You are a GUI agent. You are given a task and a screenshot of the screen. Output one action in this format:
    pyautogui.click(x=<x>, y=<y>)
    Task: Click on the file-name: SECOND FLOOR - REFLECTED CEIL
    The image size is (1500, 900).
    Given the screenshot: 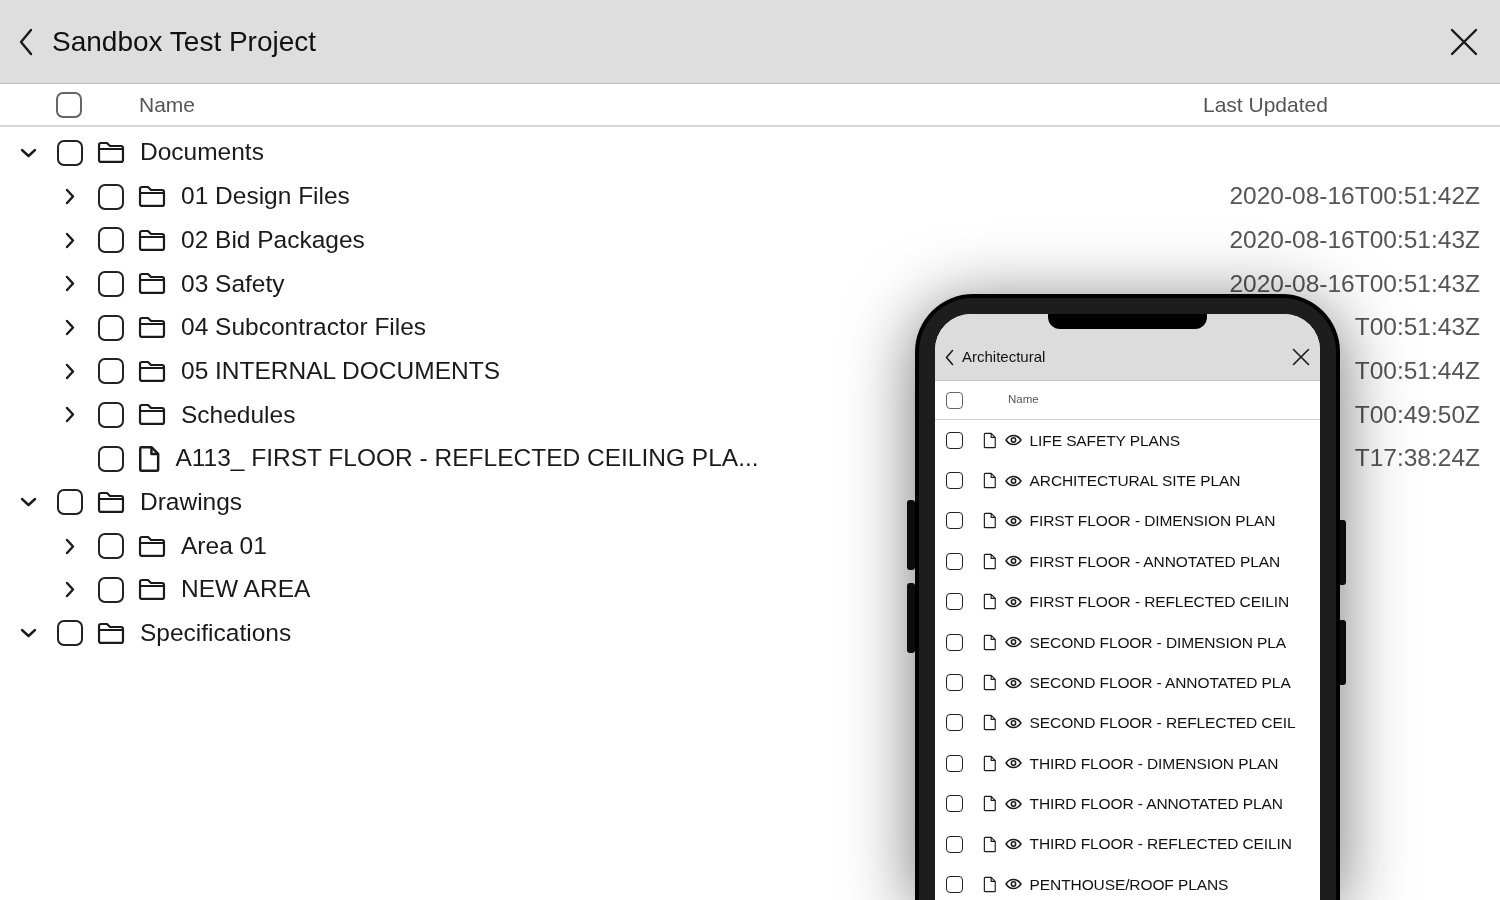 What is the action you would take?
    pyautogui.click(x=1162, y=723)
    